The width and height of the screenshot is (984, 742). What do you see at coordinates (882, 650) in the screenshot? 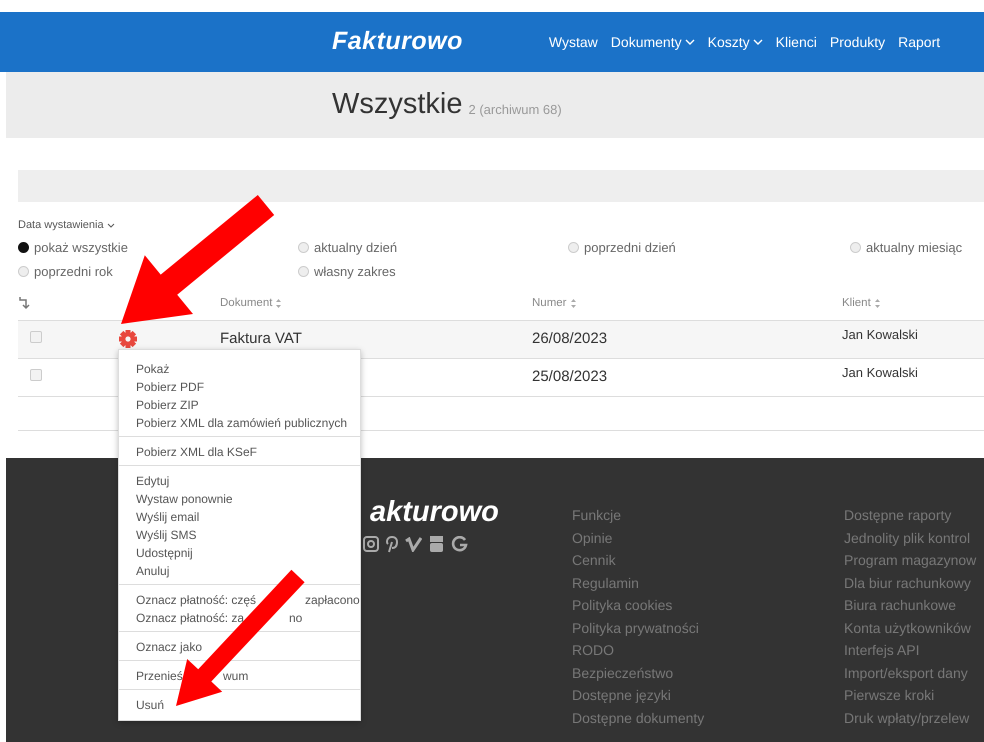
I see `footer-link: Interfejs API` at bounding box center [882, 650].